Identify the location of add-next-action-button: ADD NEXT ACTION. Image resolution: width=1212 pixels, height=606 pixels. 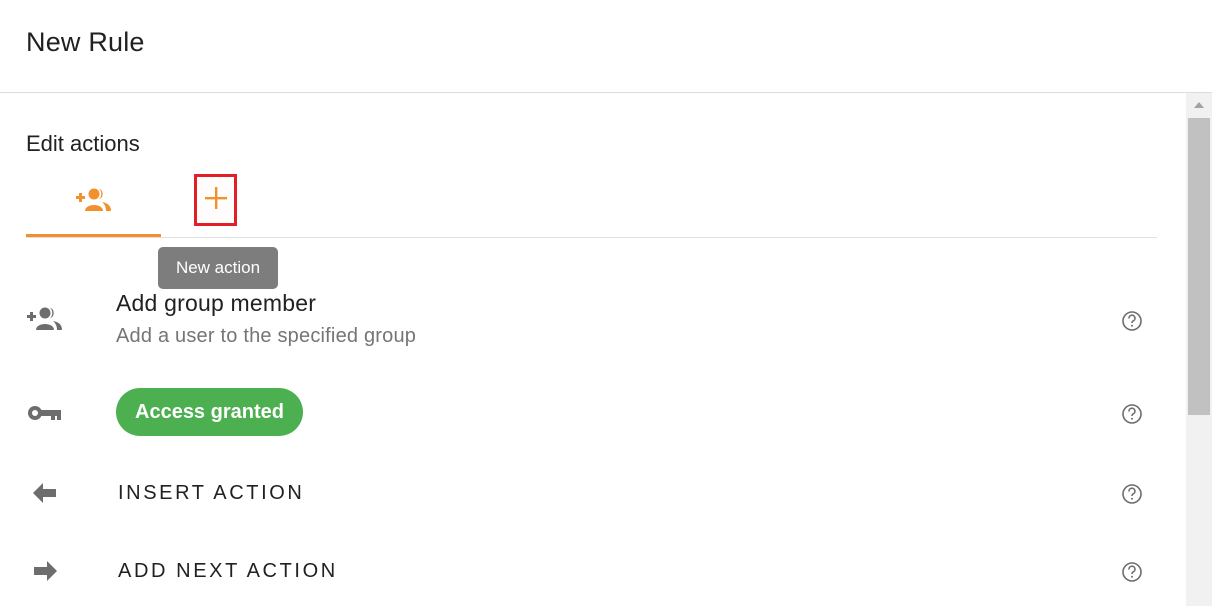
(228, 571).